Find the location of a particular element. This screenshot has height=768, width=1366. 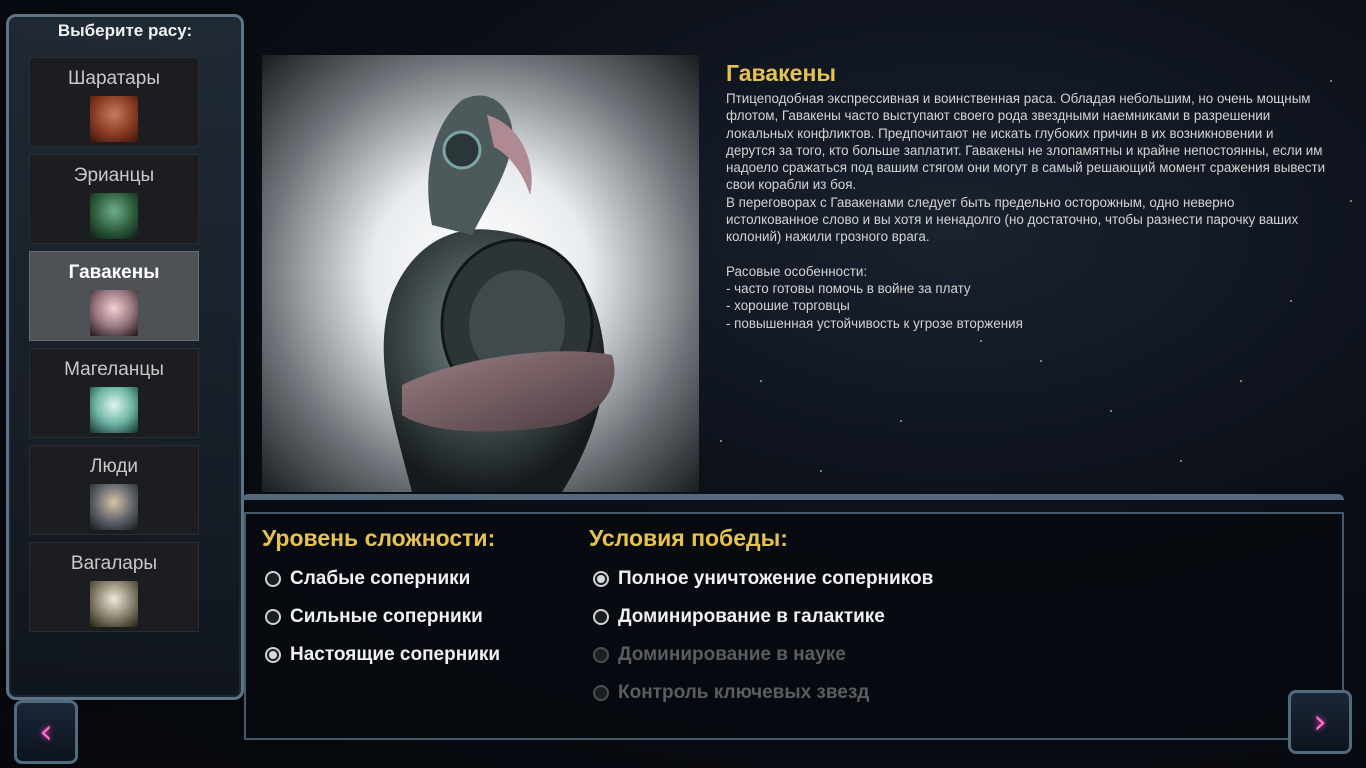

option-label: Доминирование в галактике is located at coordinates (751, 616).